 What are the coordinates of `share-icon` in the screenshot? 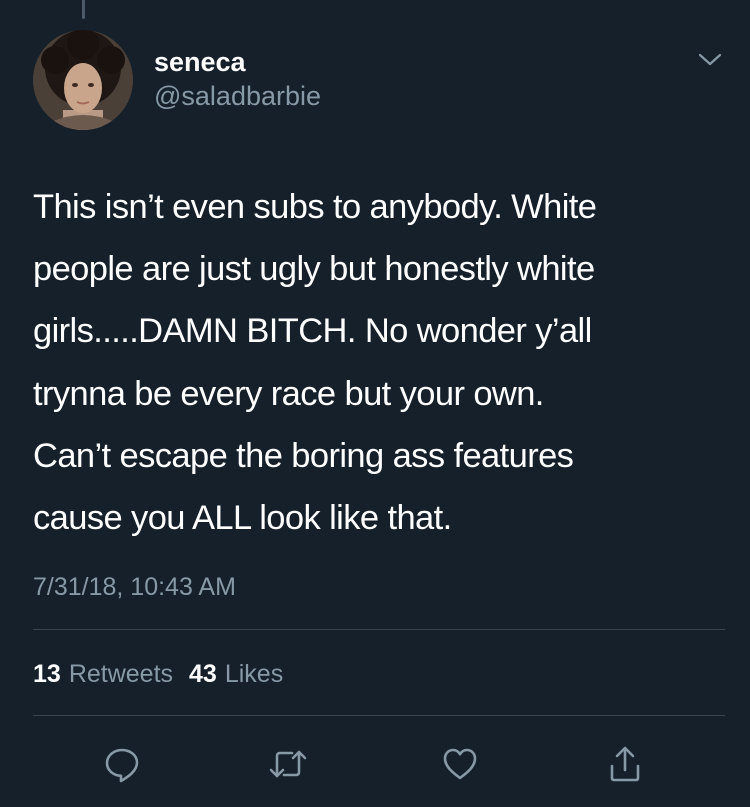 It's located at (625, 764).